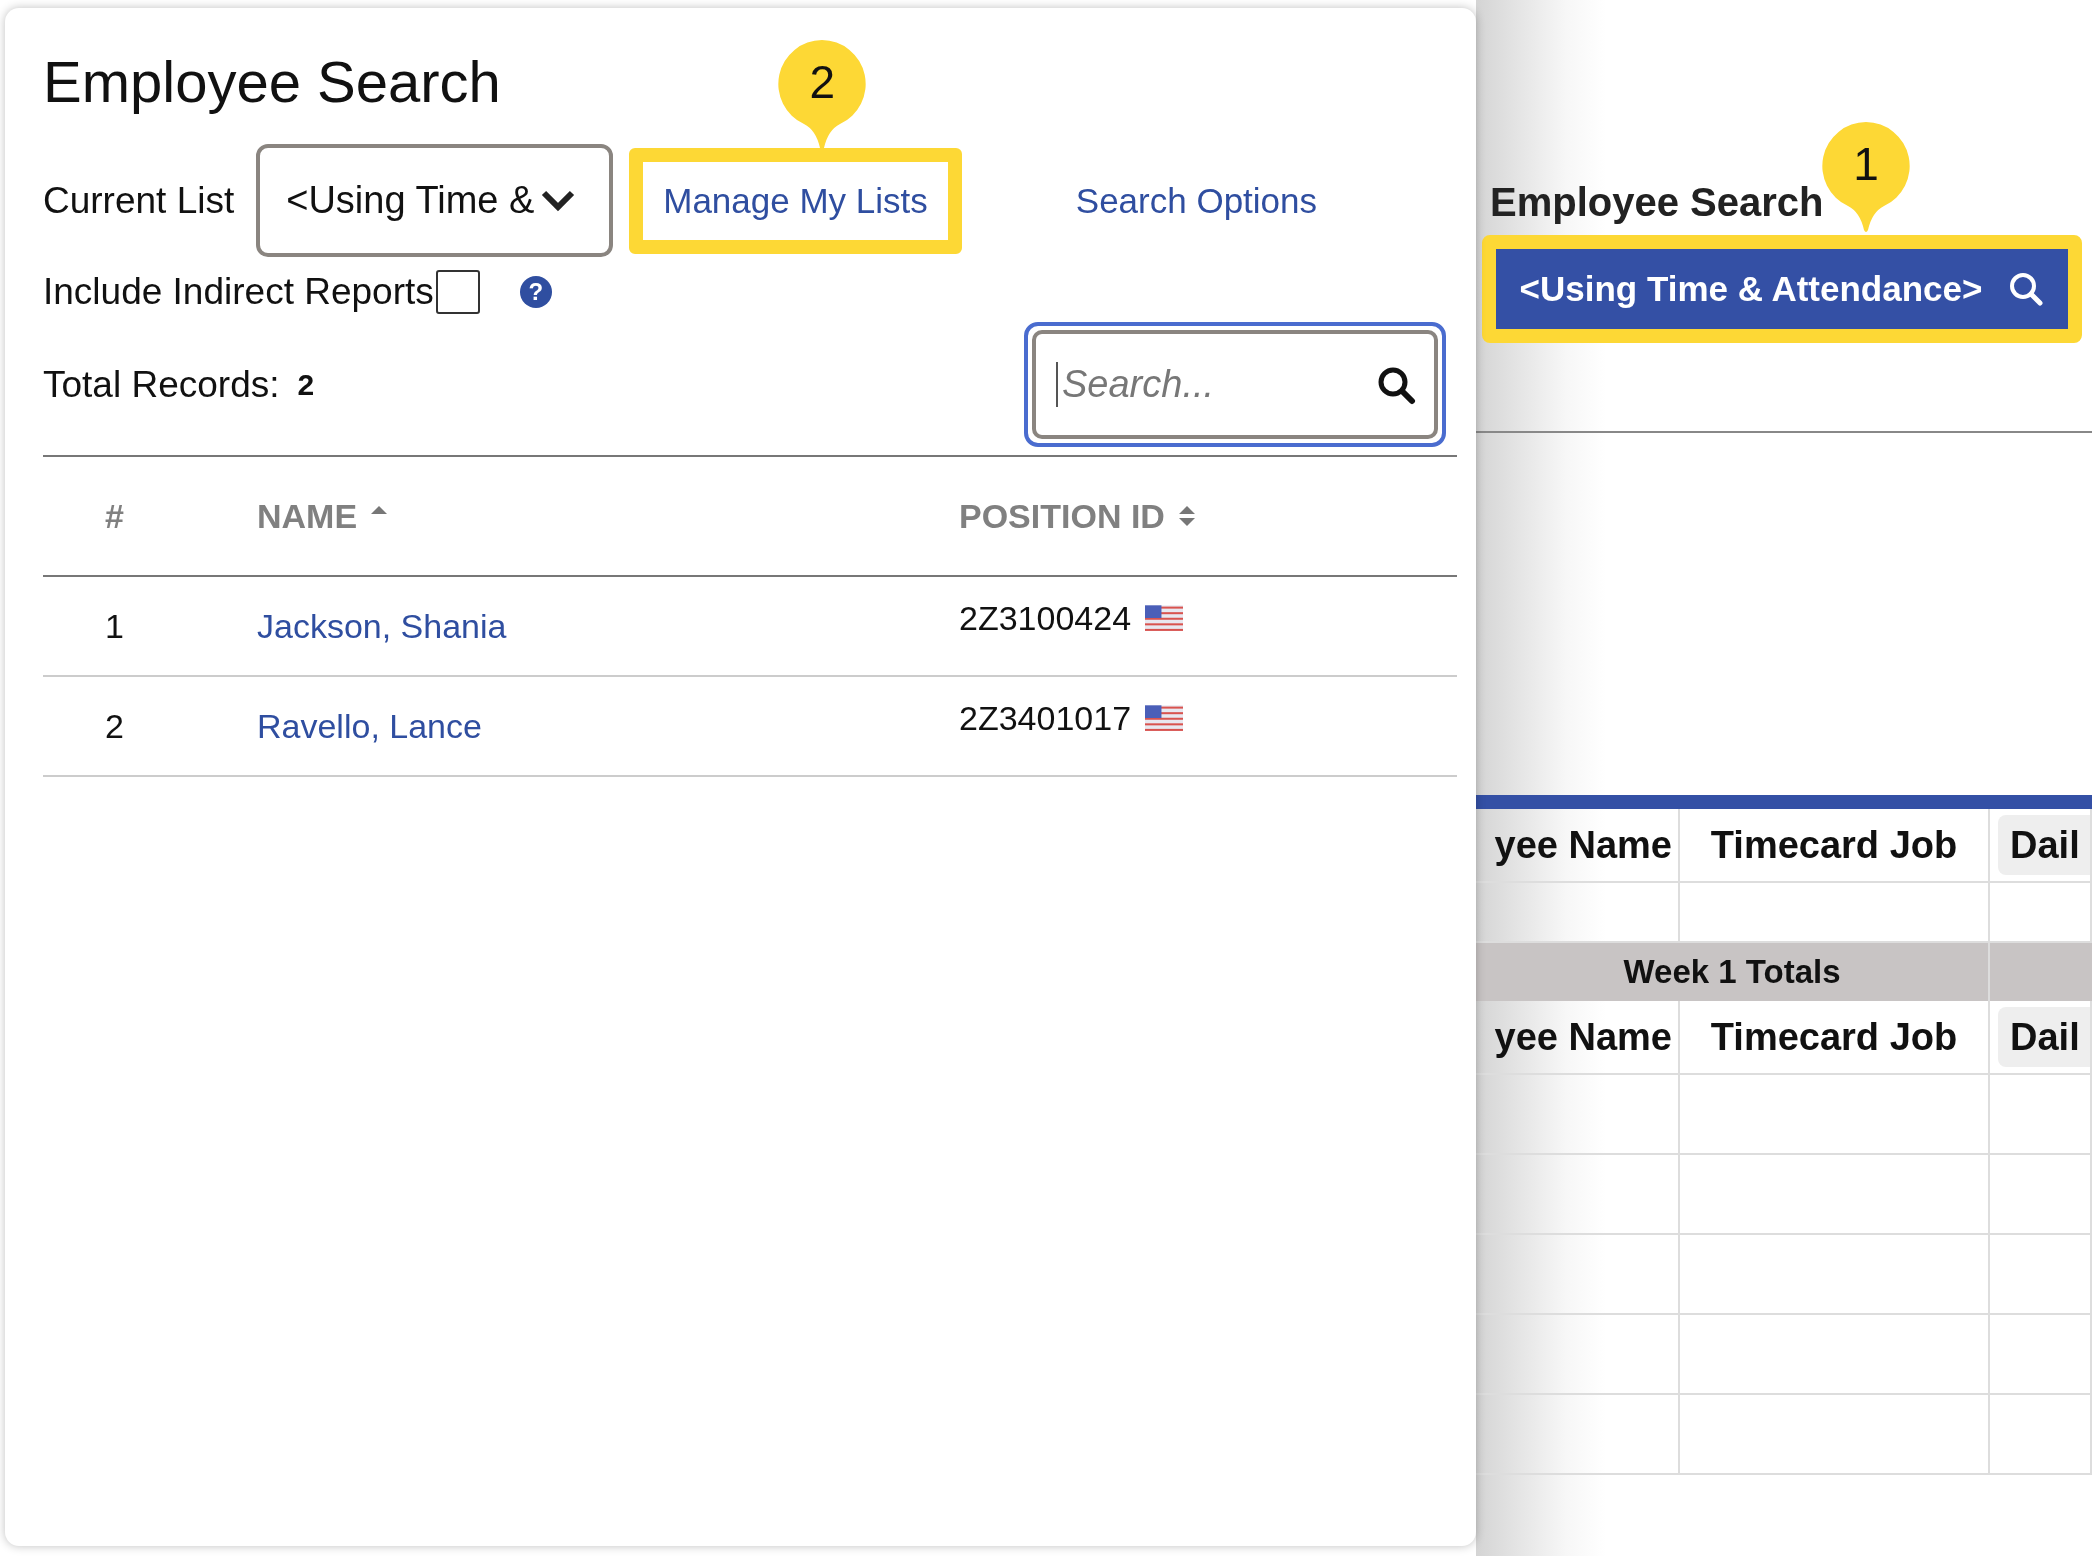 The width and height of the screenshot is (2092, 1556). Describe the element at coordinates (558, 200) in the screenshot. I see `chevron-down-icon` at that location.